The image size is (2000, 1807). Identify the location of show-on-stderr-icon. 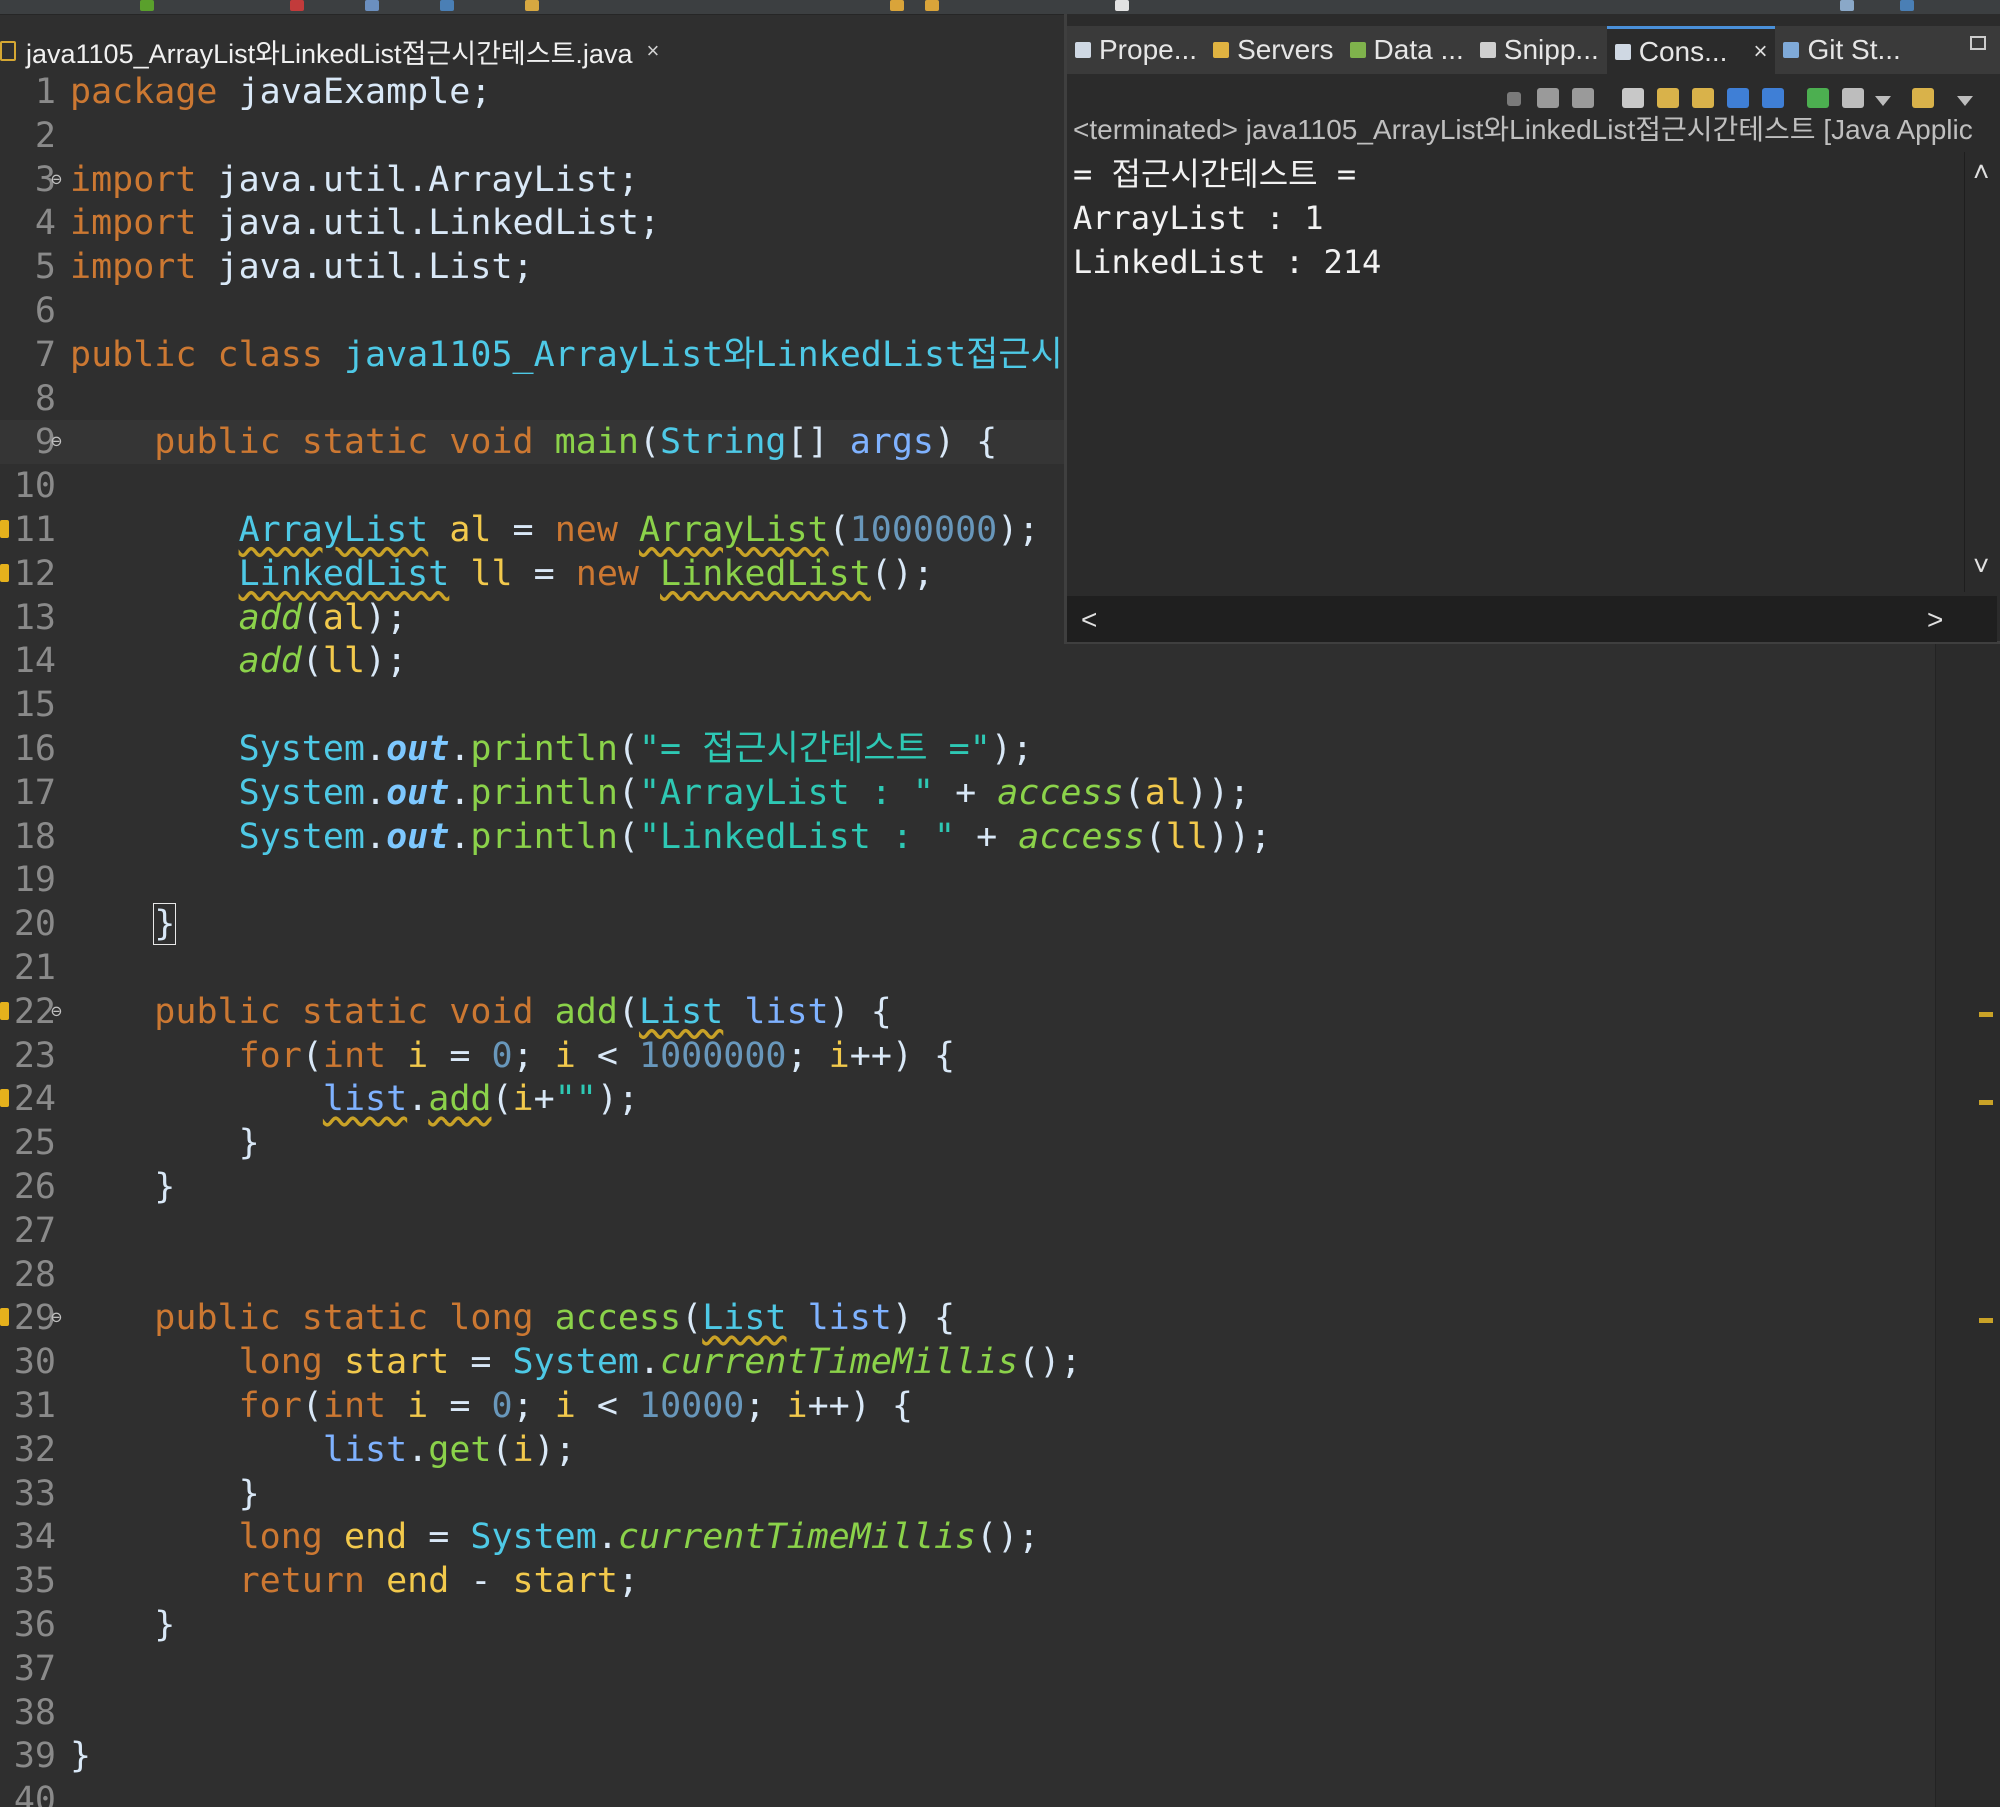
(1773, 98).